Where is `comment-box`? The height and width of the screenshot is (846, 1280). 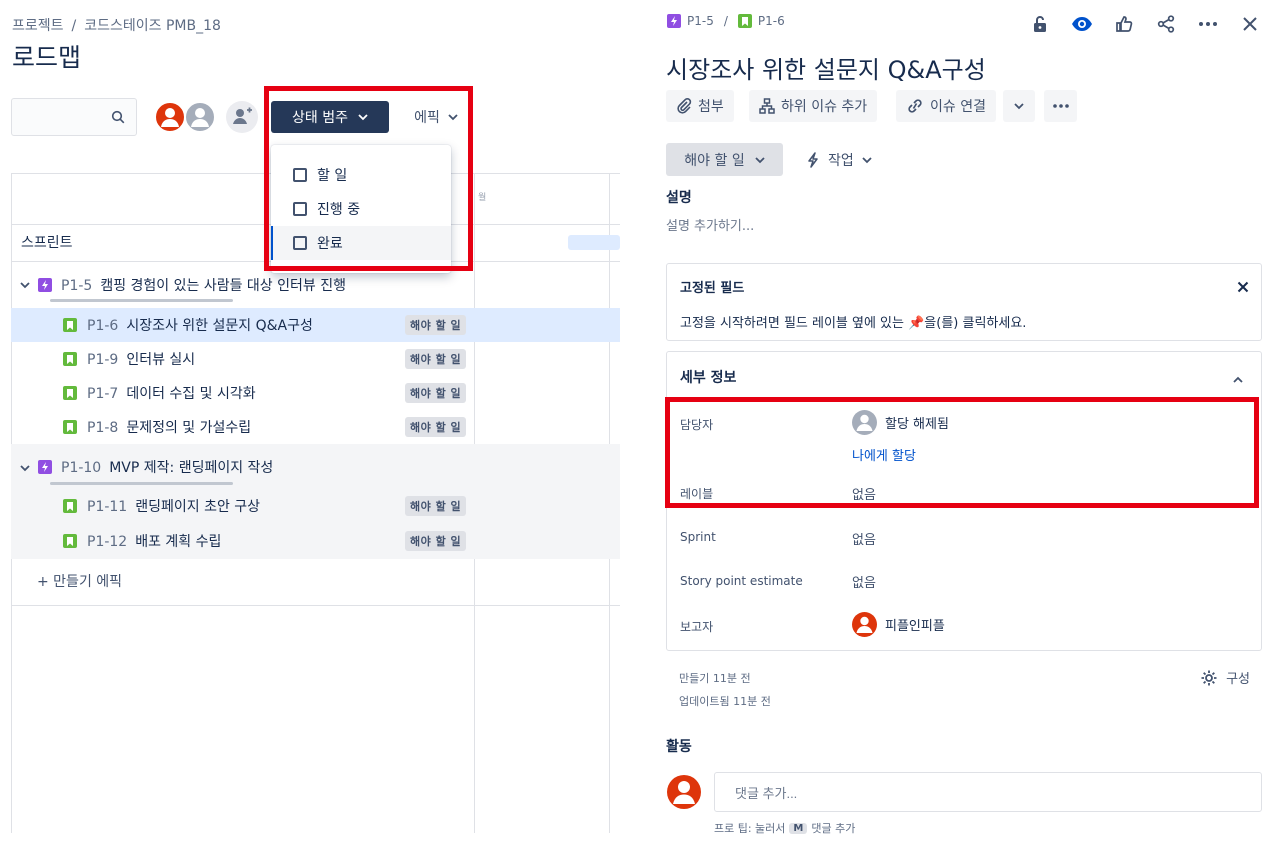 comment-box is located at coordinates (988, 792).